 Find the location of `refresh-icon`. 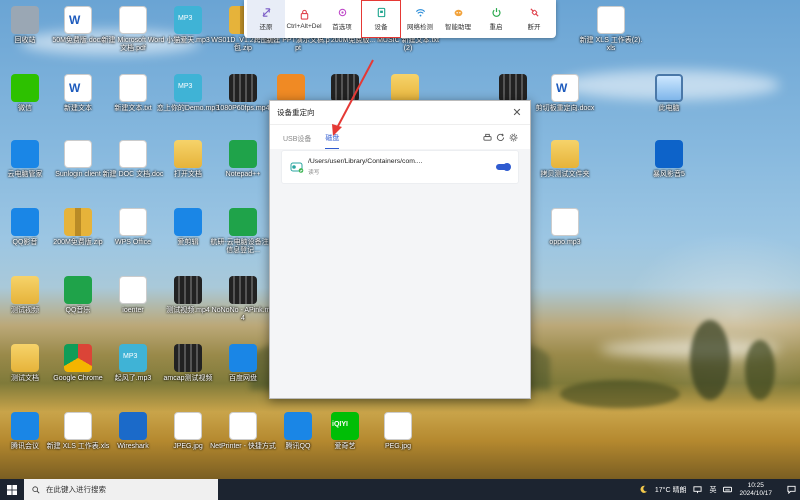

refresh-icon is located at coordinates (500, 137).